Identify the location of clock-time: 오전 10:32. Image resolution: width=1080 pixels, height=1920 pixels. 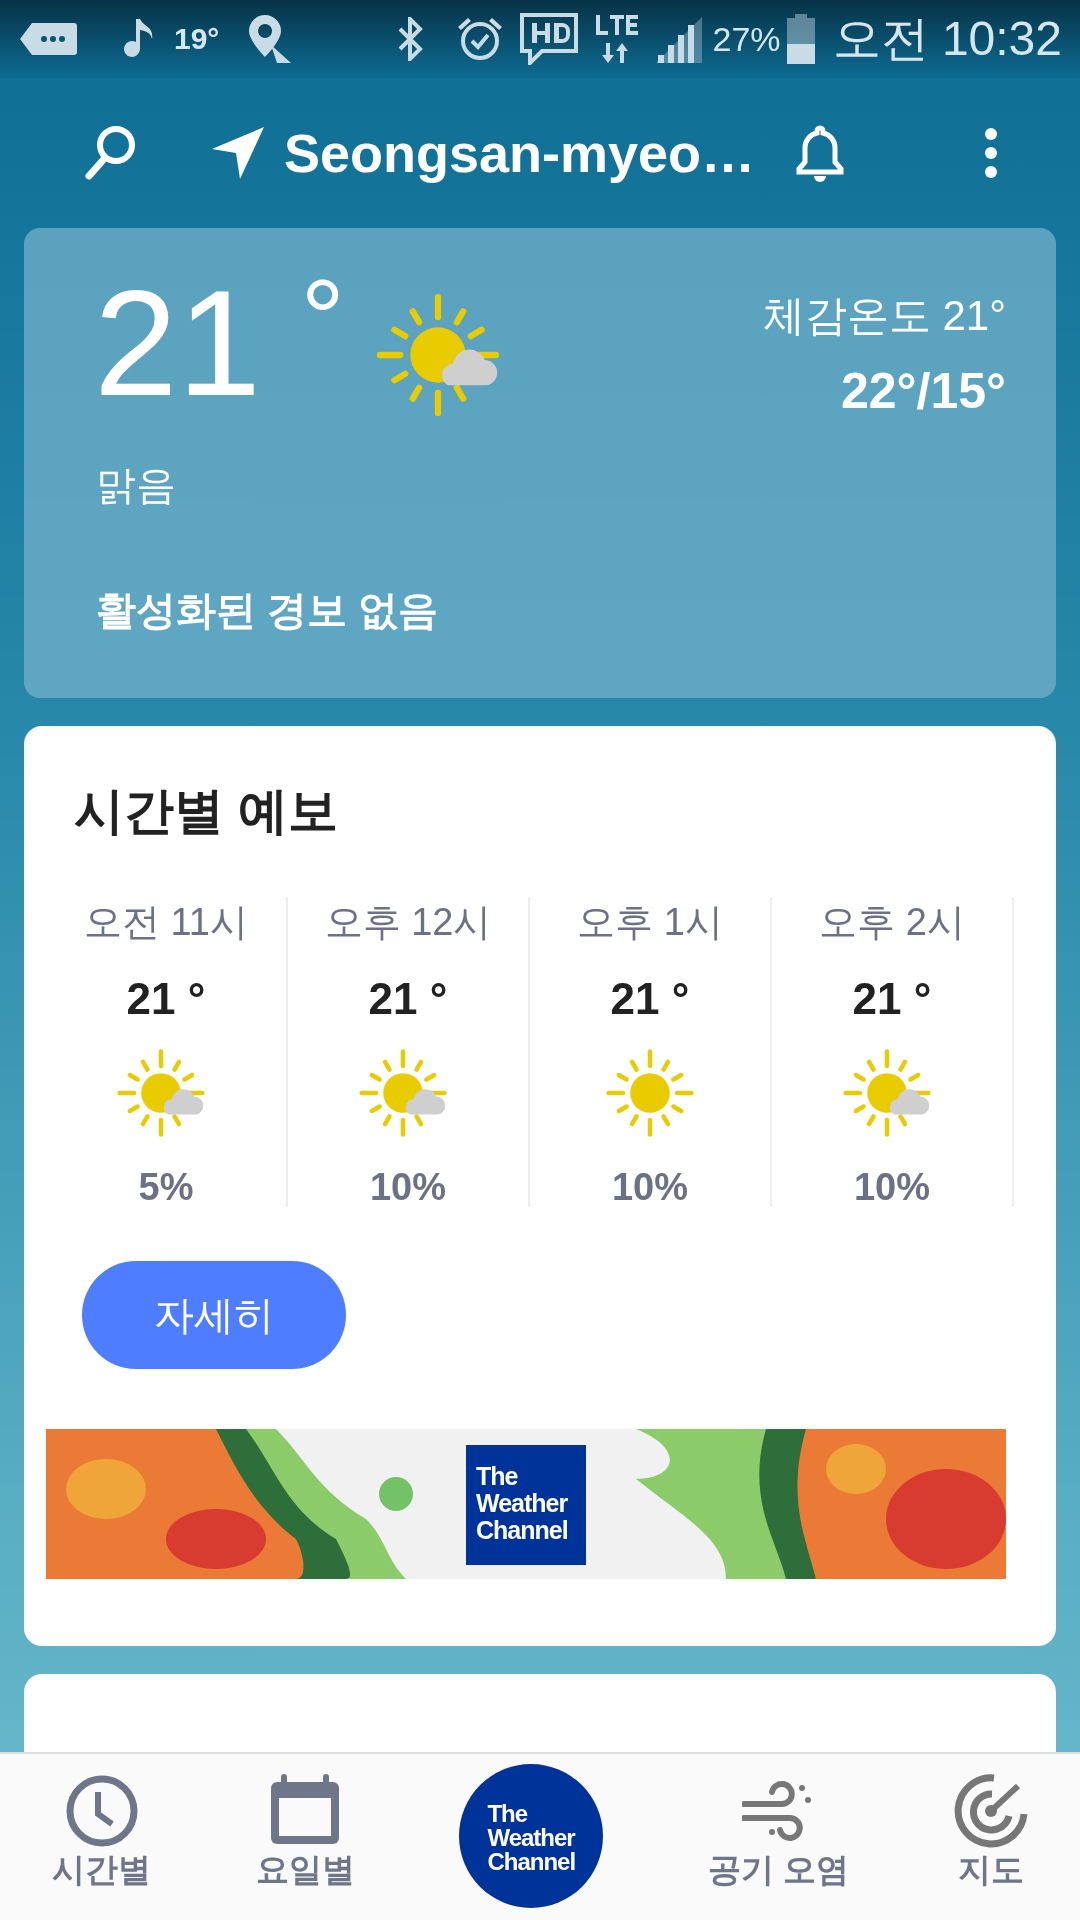
(947, 39).